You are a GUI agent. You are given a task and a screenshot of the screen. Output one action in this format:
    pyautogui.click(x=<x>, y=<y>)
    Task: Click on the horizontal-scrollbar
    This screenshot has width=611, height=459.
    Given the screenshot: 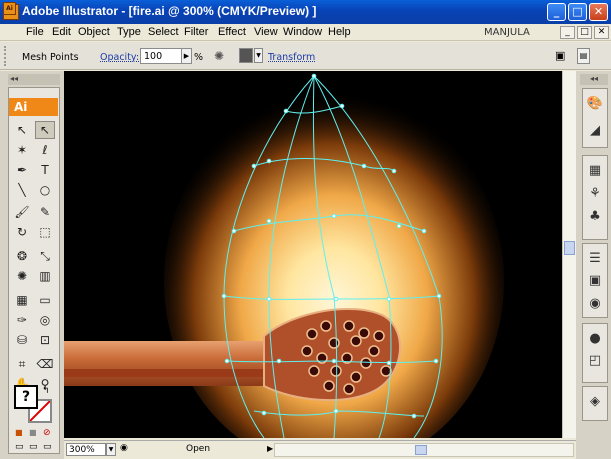 What is the action you would take?
    pyautogui.click(x=424, y=450)
    